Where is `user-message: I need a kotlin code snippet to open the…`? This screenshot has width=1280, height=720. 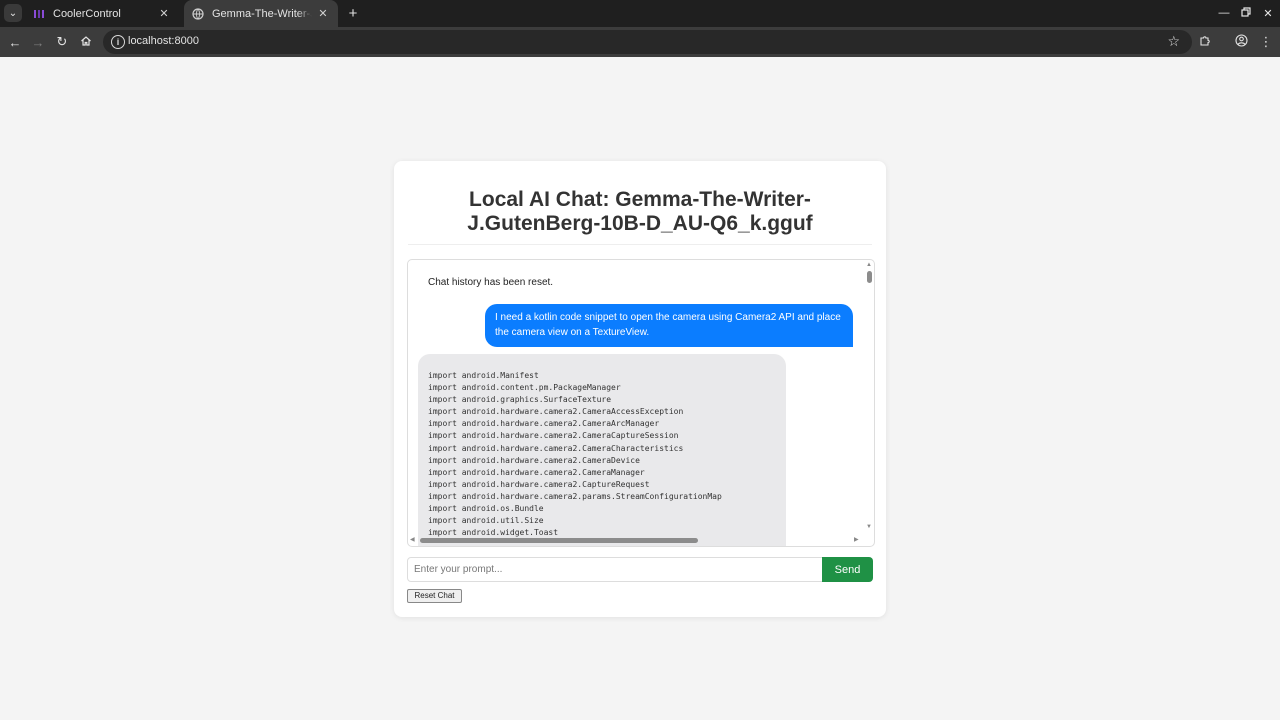 user-message: I need a kotlin code snippet to open the… is located at coordinates (669, 325).